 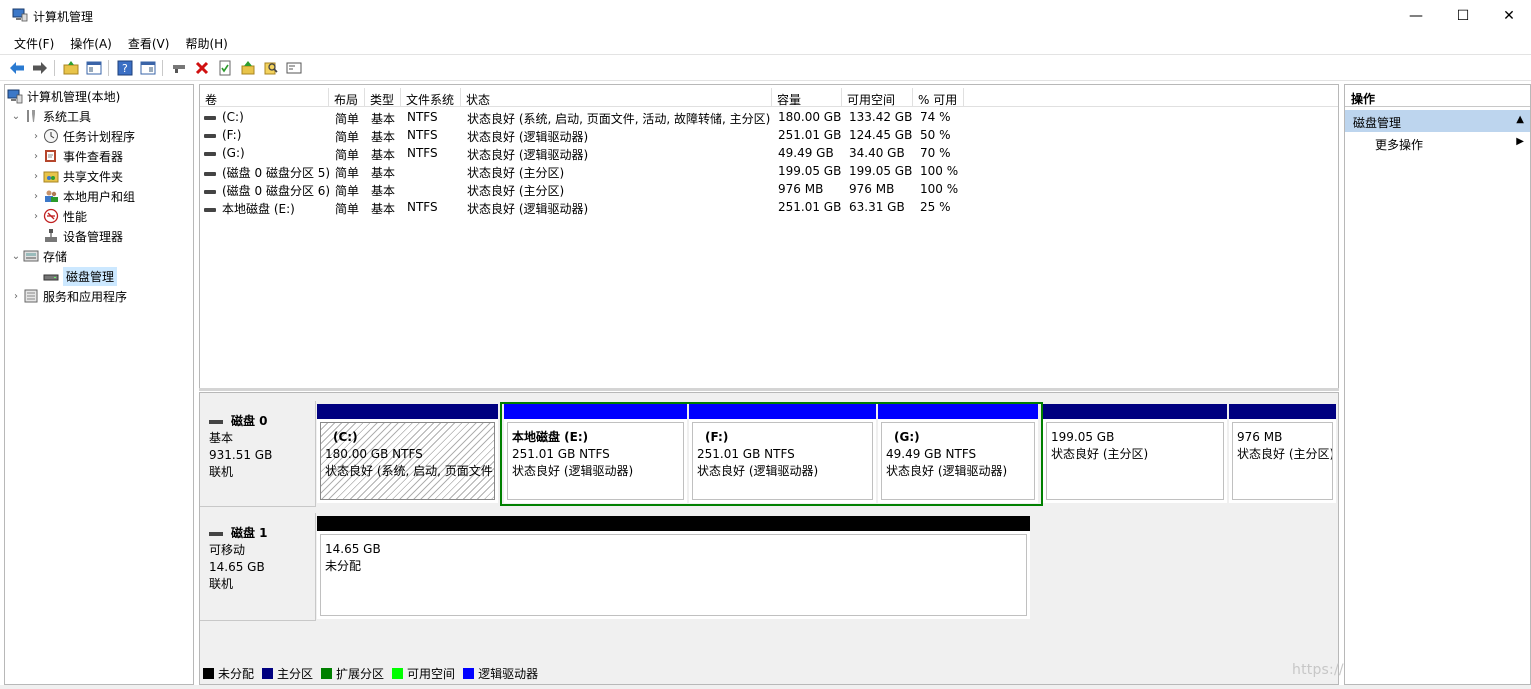 I want to click on tree-item-device-manager: 设备管理器, so click(x=83, y=236).